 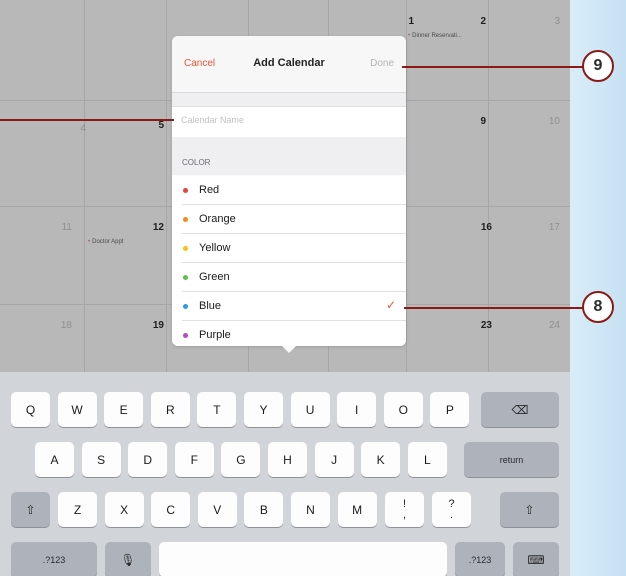 What do you see at coordinates (450, 409) in the screenshot?
I see `key-p: P` at bounding box center [450, 409].